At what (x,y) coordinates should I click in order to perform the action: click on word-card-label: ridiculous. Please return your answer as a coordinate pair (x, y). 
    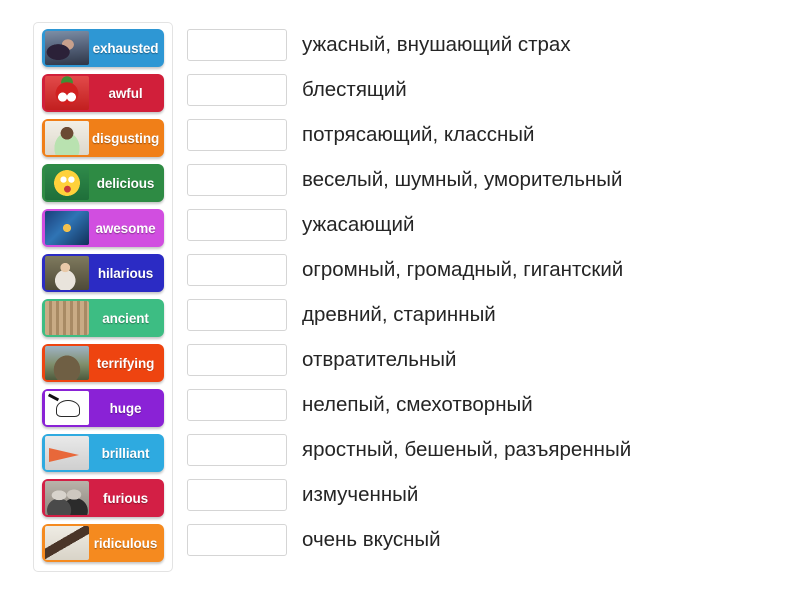
    Looking at the image, I should click on (125, 543).